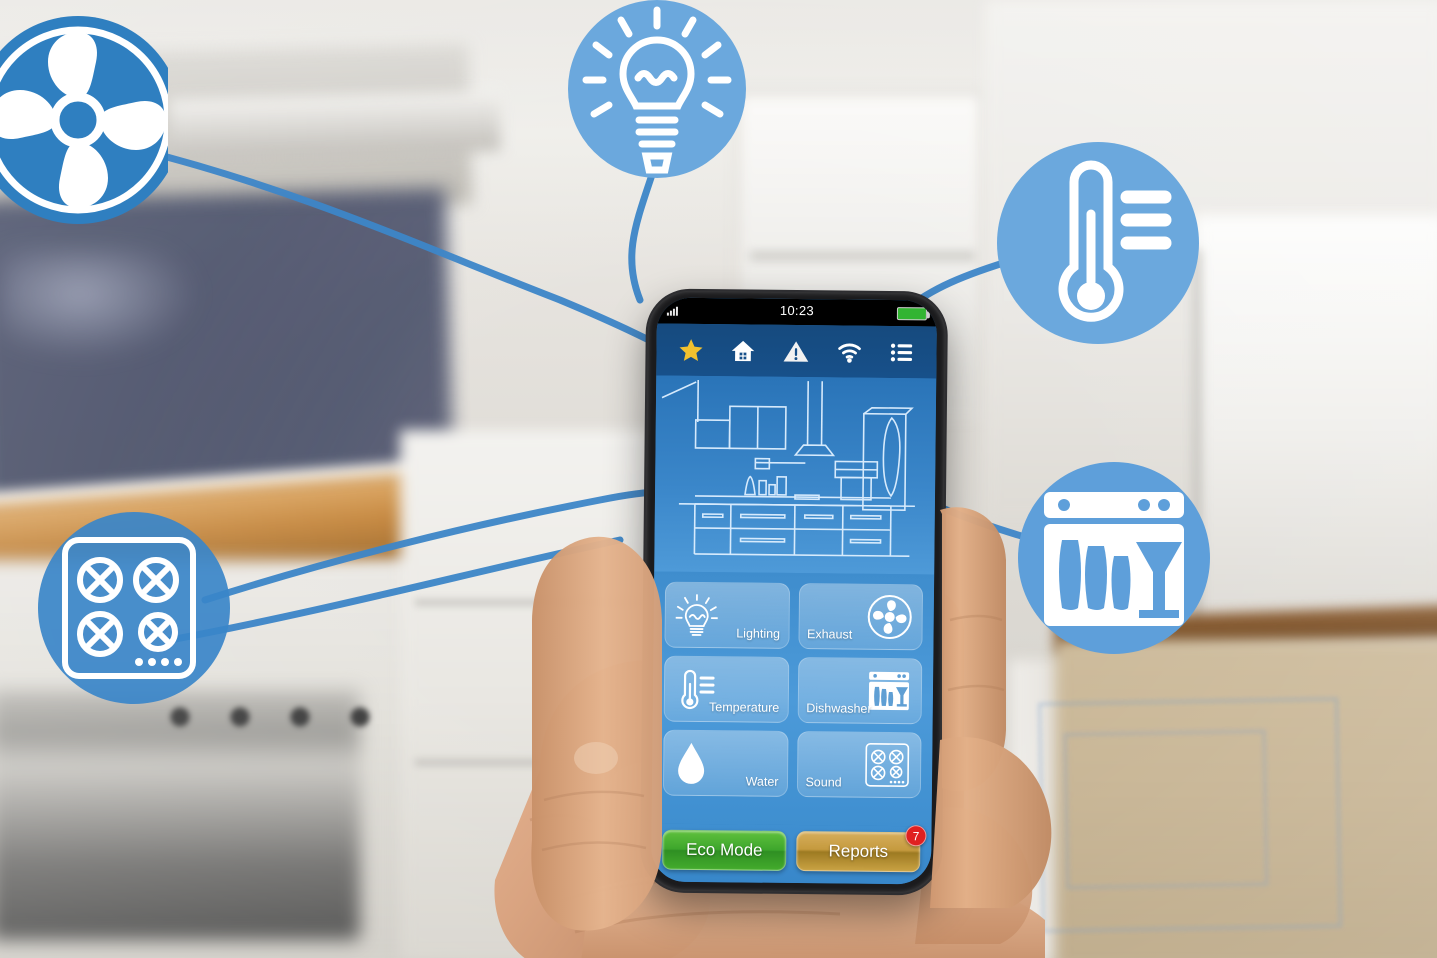 This screenshot has height=958, width=1437. I want to click on tile-row: Temperature Dishwasher, so click(793, 690).